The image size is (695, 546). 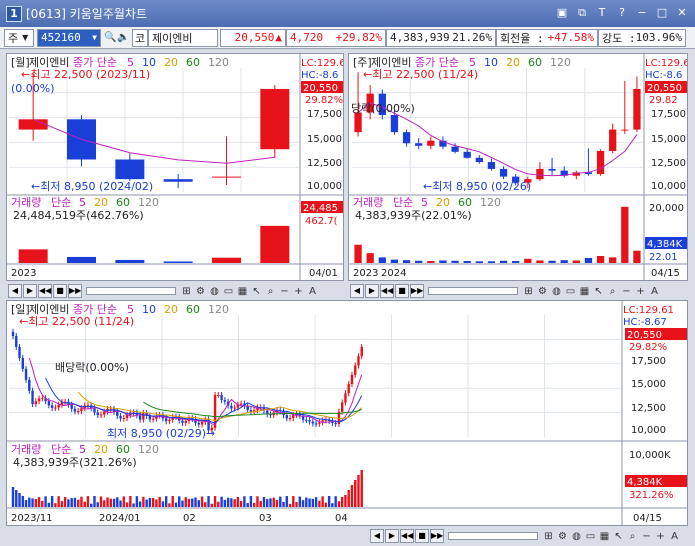 I want to click on help-icon: ?, so click(x=622, y=13).